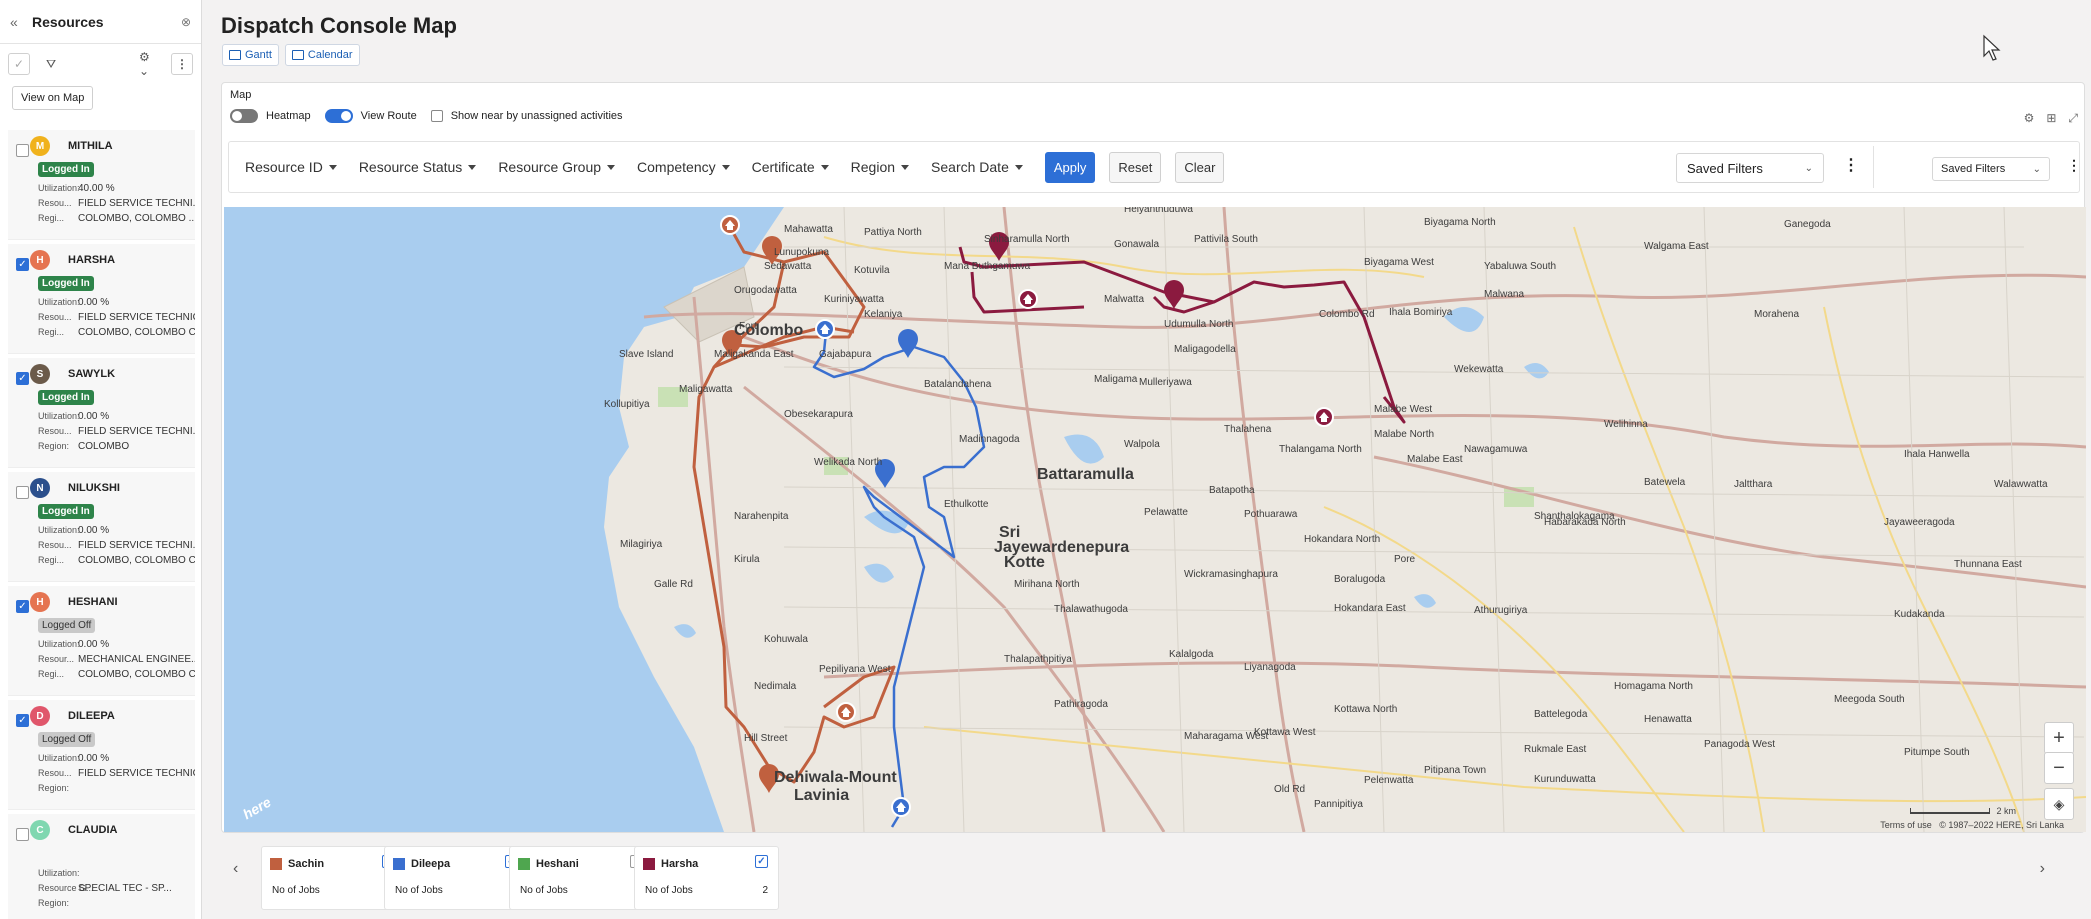 The image size is (2091, 919). What do you see at coordinates (53, 98) in the screenshot?
I see `view-on-map-button: View on Map` at bounding box center [53, 98].